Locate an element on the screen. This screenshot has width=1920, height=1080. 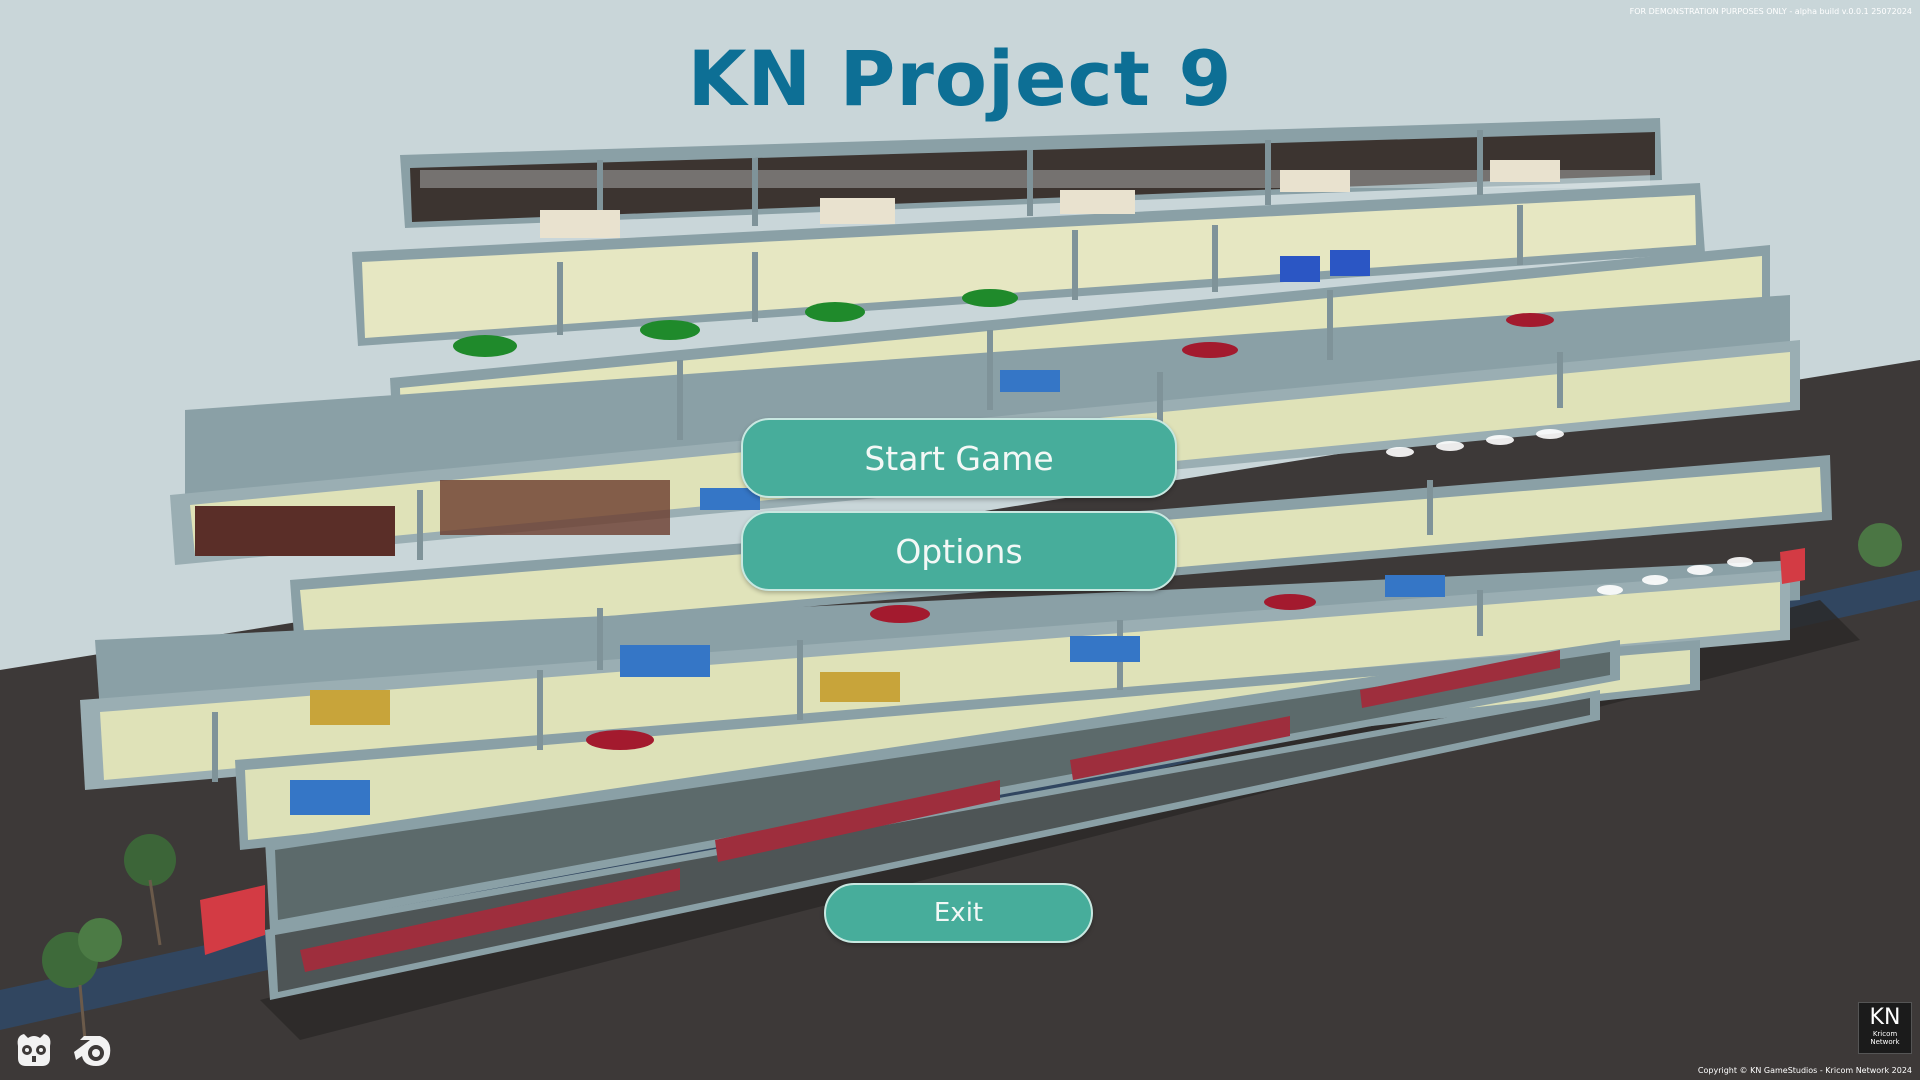
kn-logo-icon: KN Kricom Network is located at coordinates (1885, 1028).